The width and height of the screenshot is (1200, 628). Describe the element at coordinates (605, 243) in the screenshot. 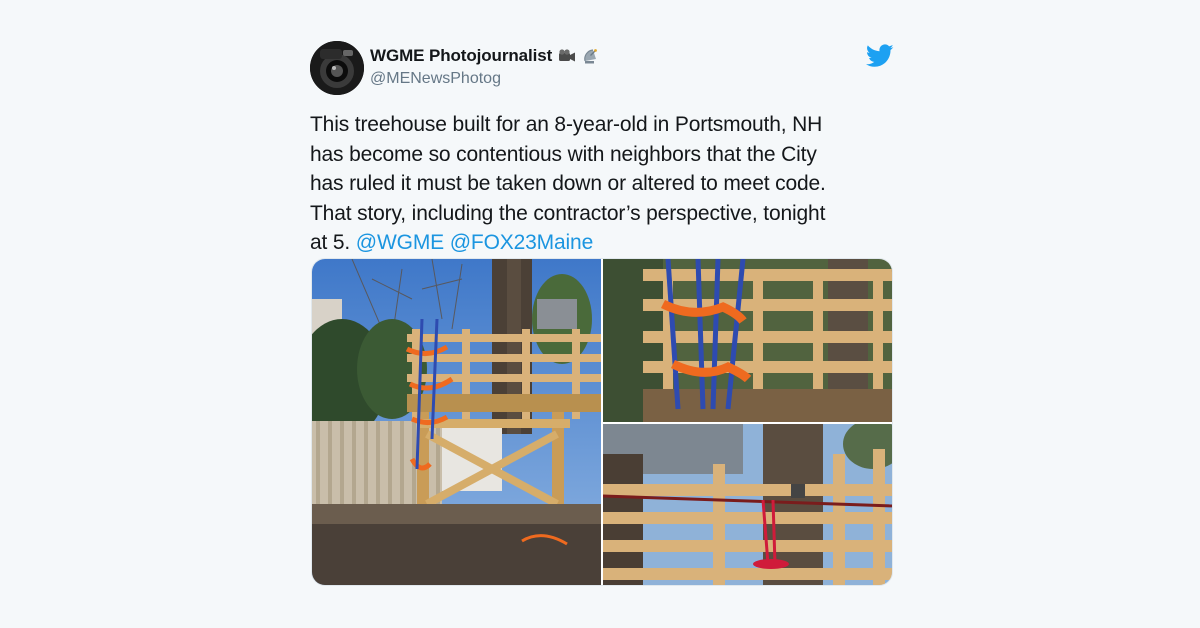

I see `tweet-text-line-last: at 5. @WGME @FOX23Maine` at that location.